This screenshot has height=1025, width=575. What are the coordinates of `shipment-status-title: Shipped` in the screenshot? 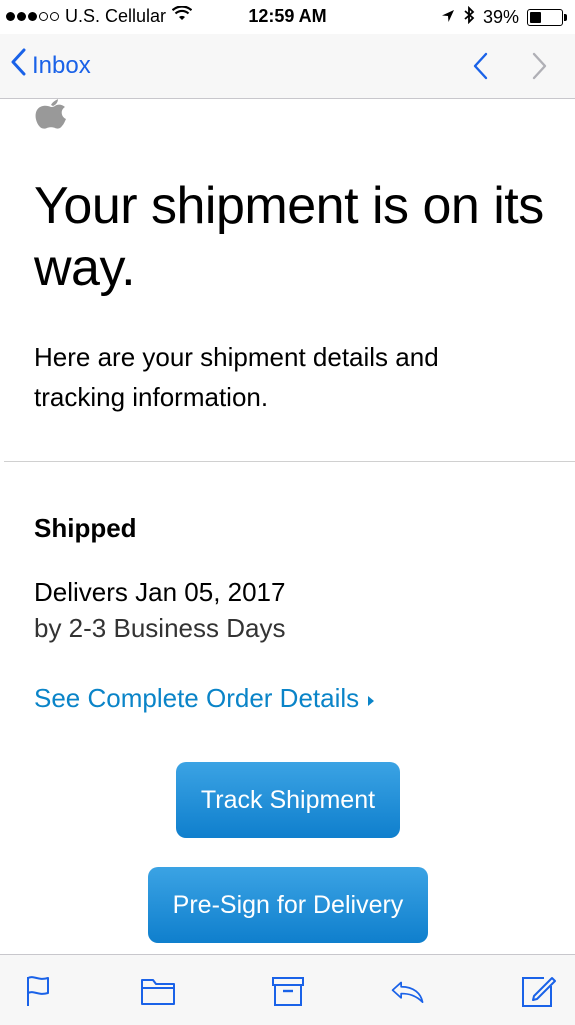 It's located at (85, 528).